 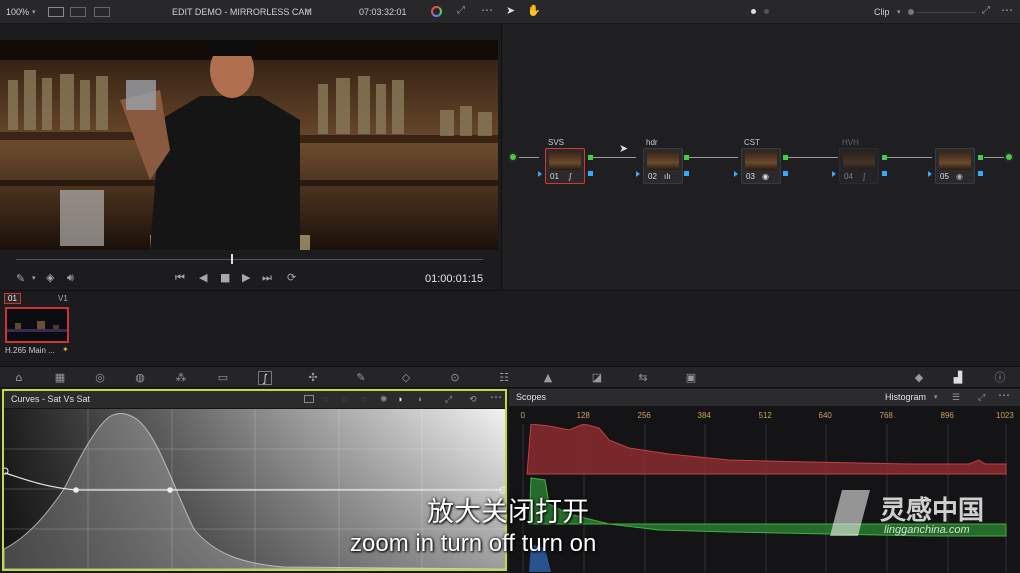 What do you see at coordinates (181, 378) in the screenshot?
I see `rgb-mixer-icon: ⁂` at bounding box center [181, 378].